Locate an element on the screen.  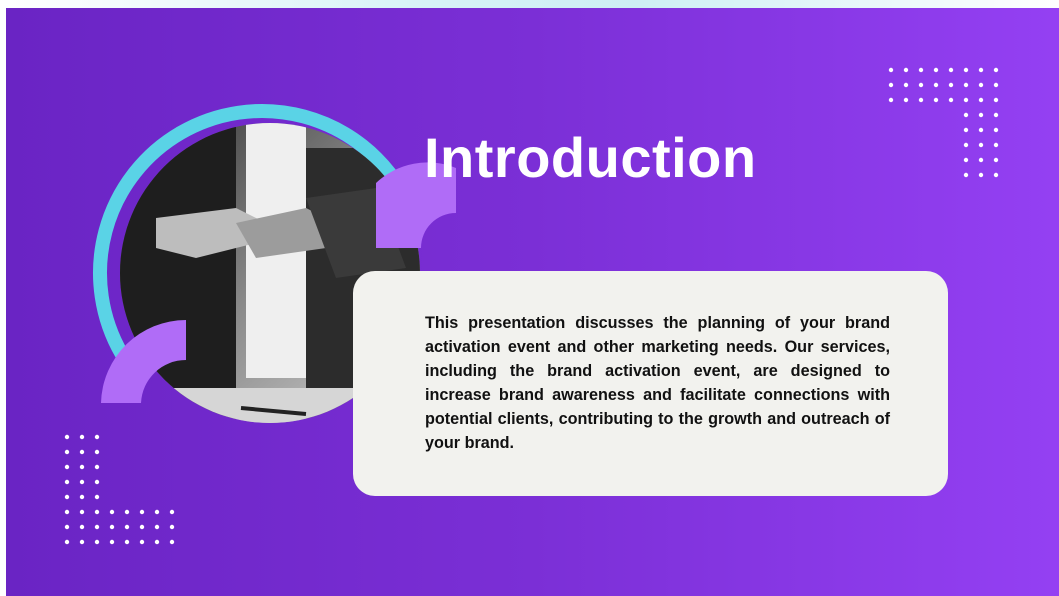
slide-title: Introduction is located at coordinates (590, 157).